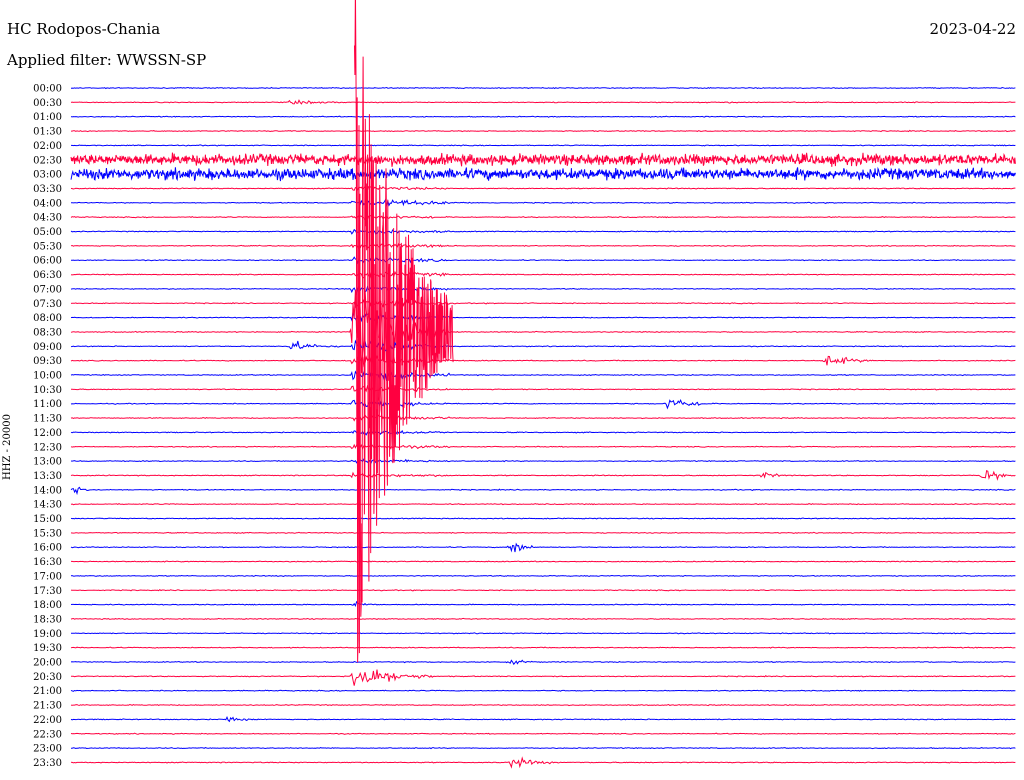 This screenshot has height=780, width=1024. Describe the element at coordinates (47, 605) in the screenshot. I see `row-label-1800: 18:00` at that location.